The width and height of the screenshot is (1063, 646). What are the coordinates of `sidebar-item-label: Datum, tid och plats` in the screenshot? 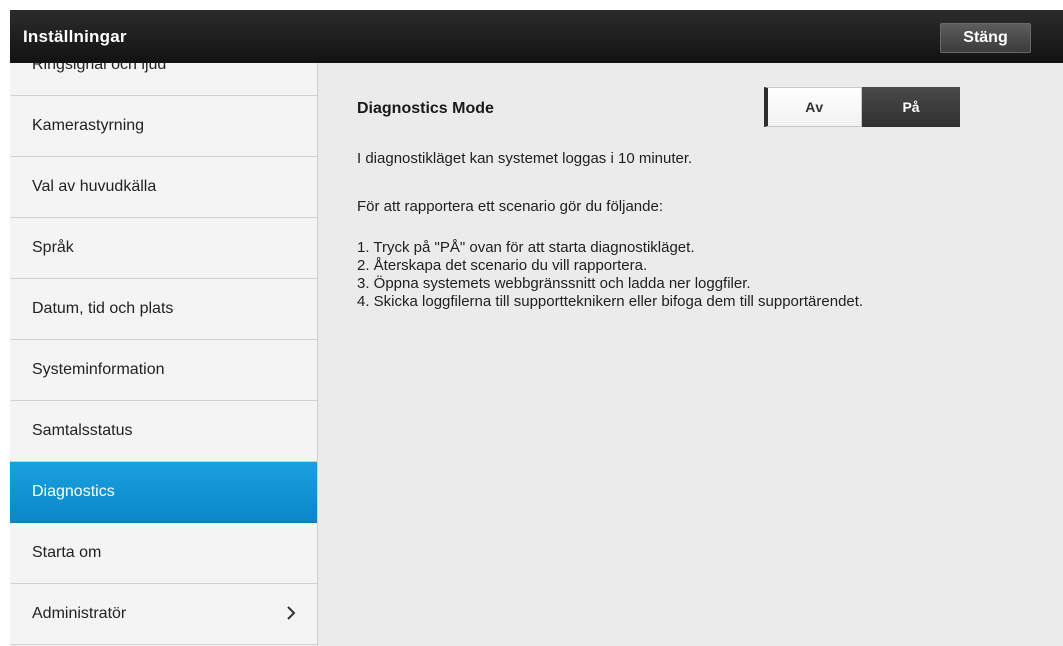 It's located at (103, 308).